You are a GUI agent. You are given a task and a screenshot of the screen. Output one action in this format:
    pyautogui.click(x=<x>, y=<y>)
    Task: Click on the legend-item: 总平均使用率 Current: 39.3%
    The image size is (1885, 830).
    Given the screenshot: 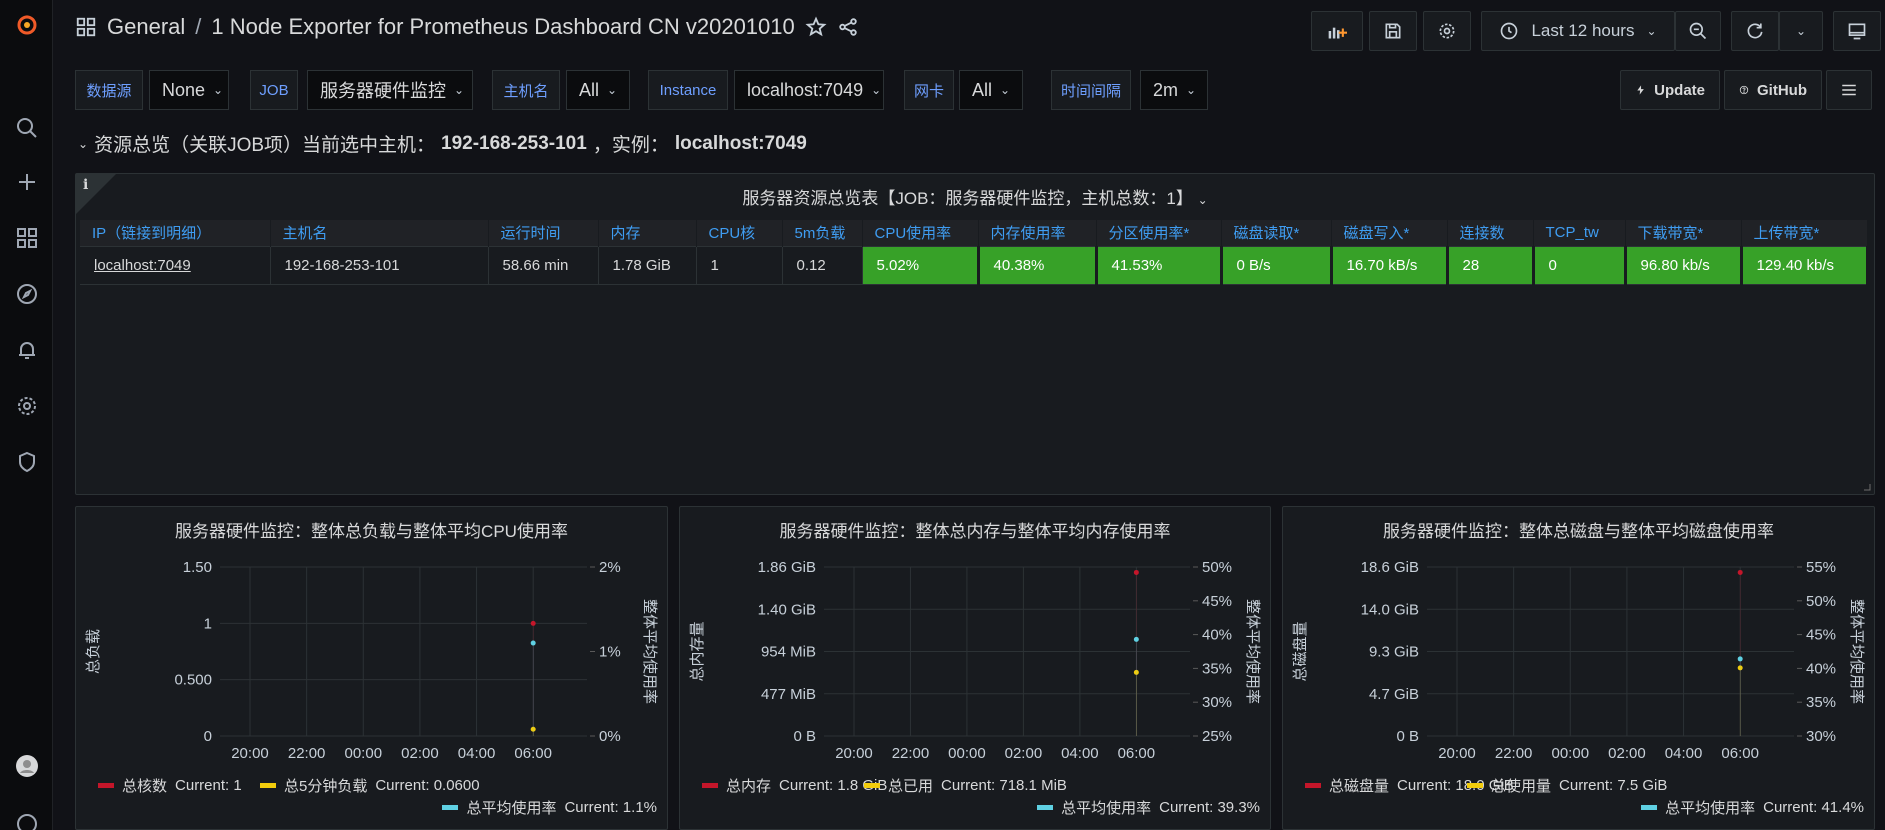 What is the action you would take?
    pyautogui.click(x=1148, y=807)
    